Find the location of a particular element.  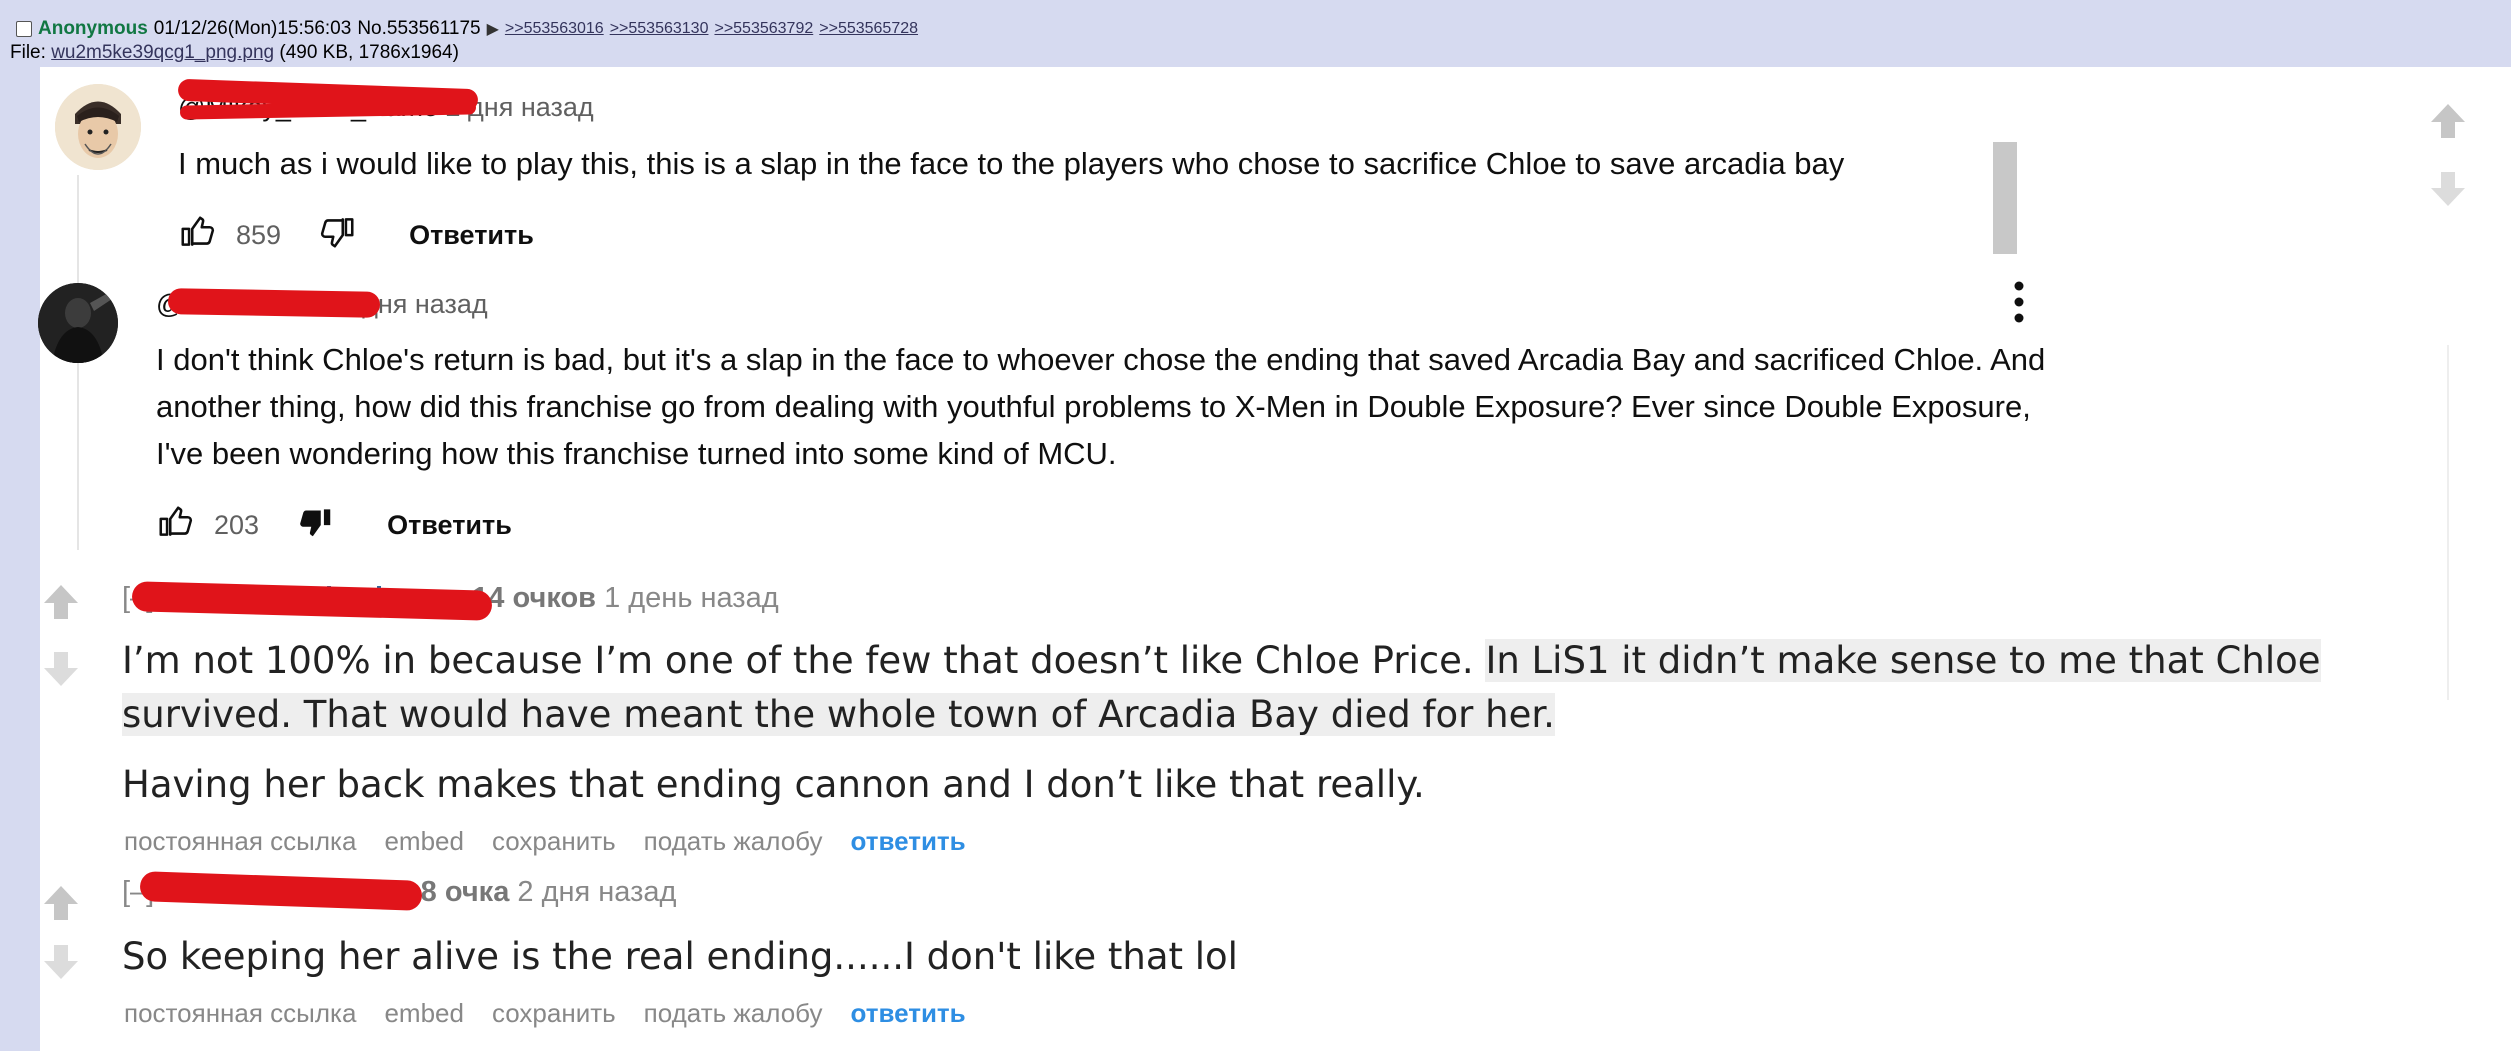

comment2-actions: 203 Ответить is located at coordinates (334, 525).